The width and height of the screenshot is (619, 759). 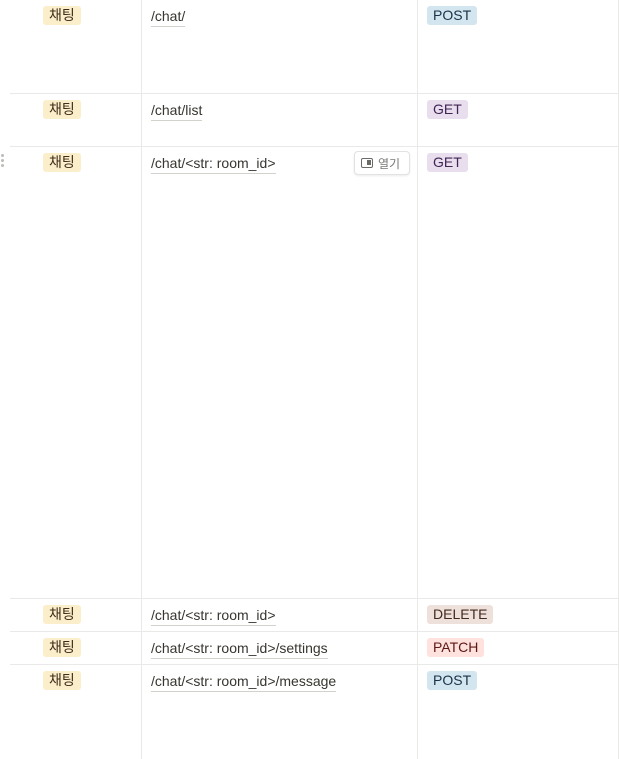 I want to click on route-title: /chat/, so click(x=168, y=17).